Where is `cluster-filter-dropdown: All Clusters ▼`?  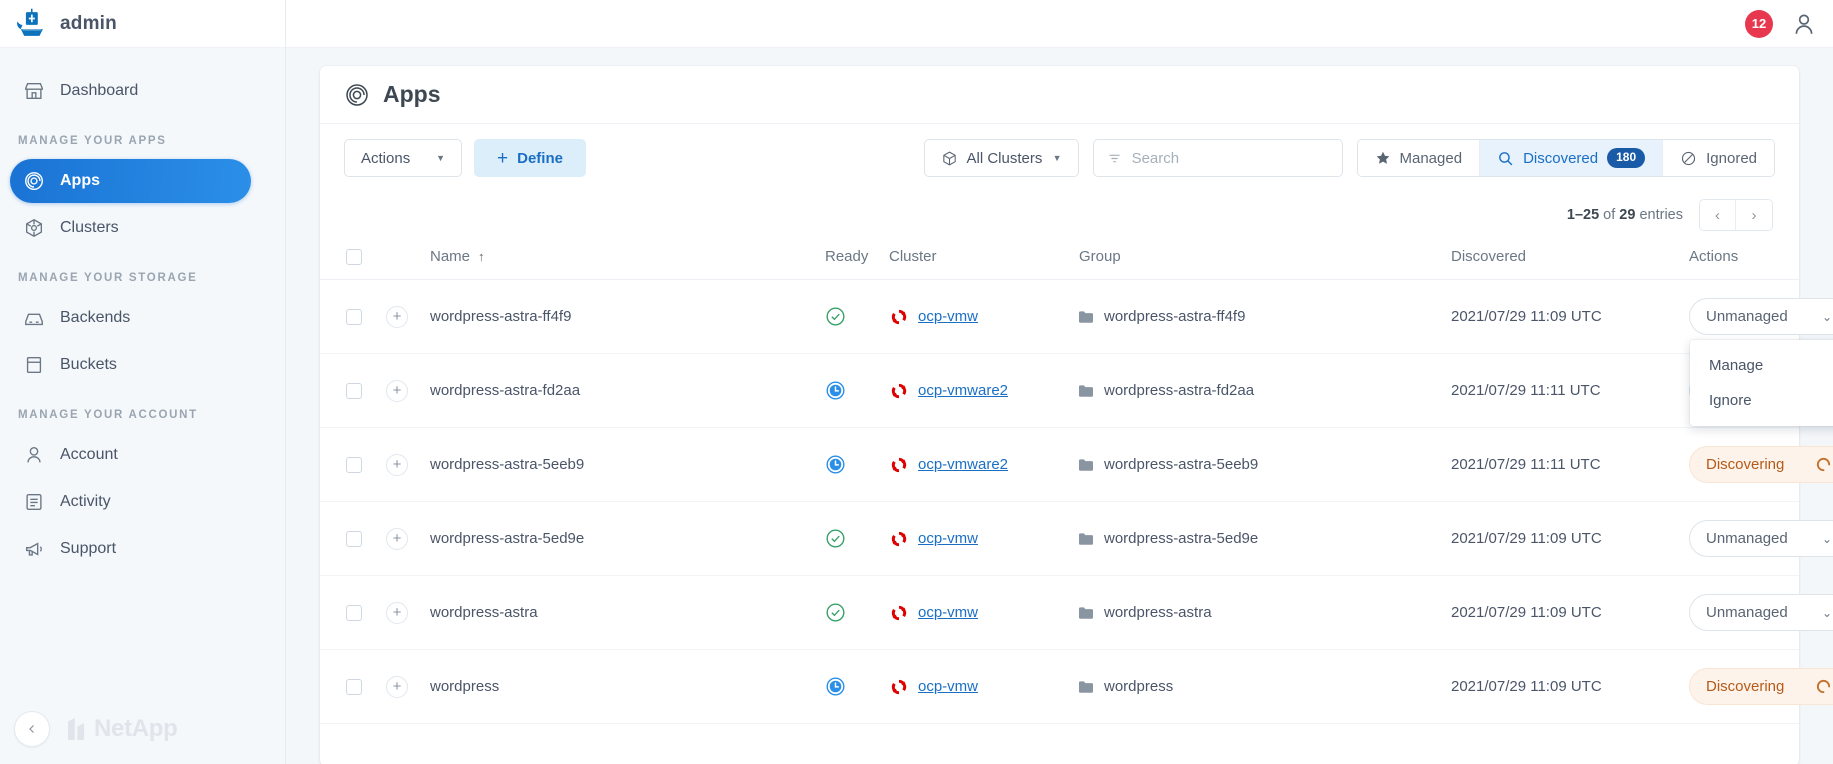
cluster-filter-dropdown: All Clusters ▼ is located at coordinates (1001, 158).